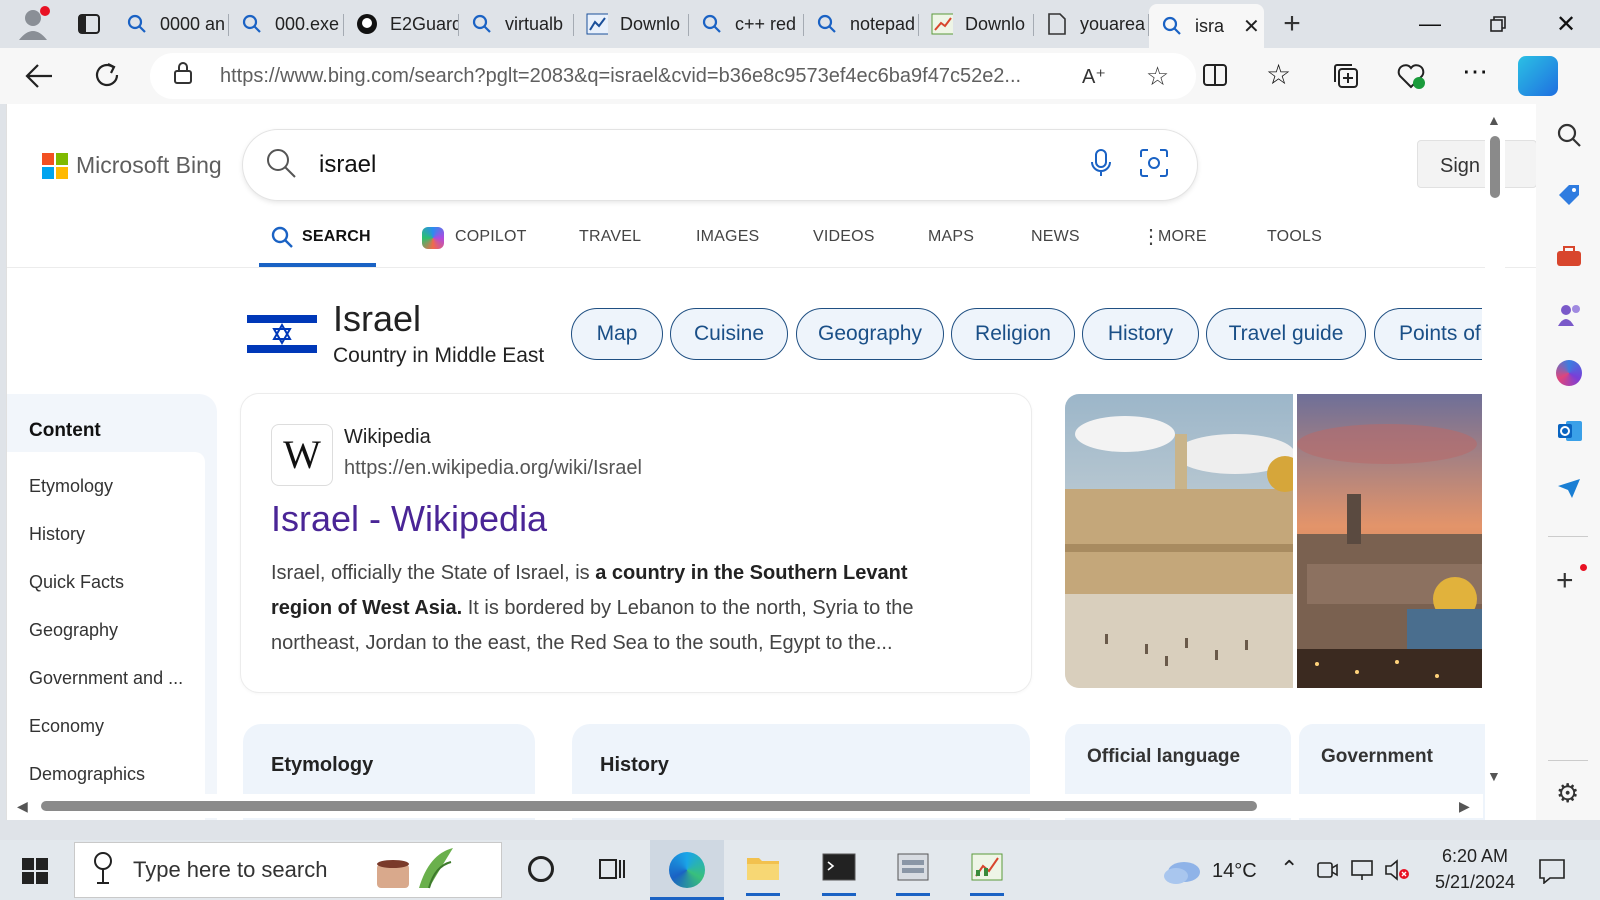  What do you see at coordinates (1464, 806) in the screenshot?
I see `scroll-right-arrow: ▶` at bounding box center [1464, 806].